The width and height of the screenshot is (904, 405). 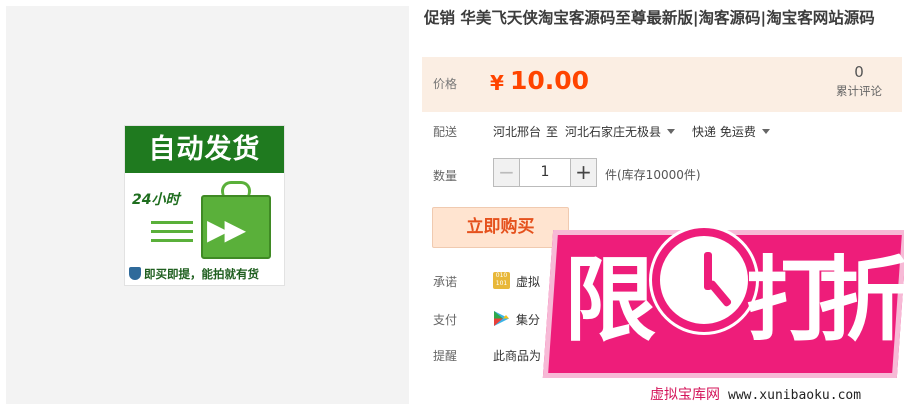 I want to click on quantity-stepper: − 1 +, so click(x=545, y=172).